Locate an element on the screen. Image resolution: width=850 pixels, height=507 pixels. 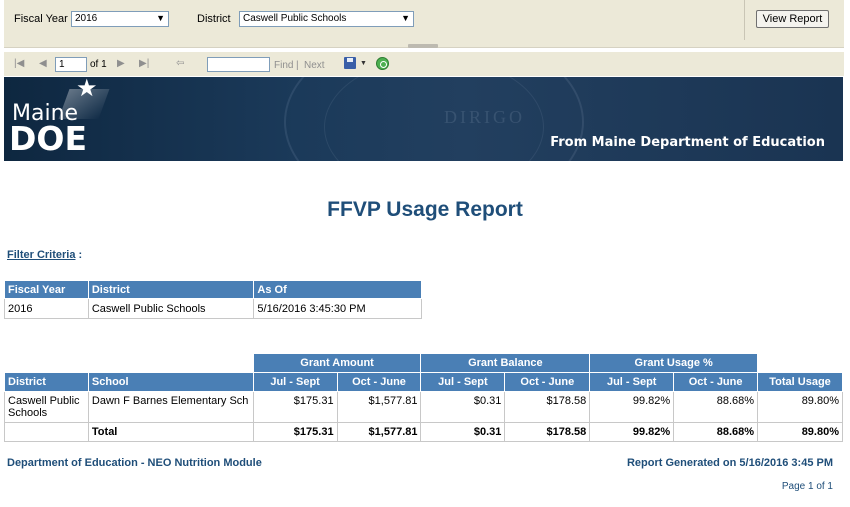
group-header-grant-usage: Grant Usage % is located at coordinates (674, 363).